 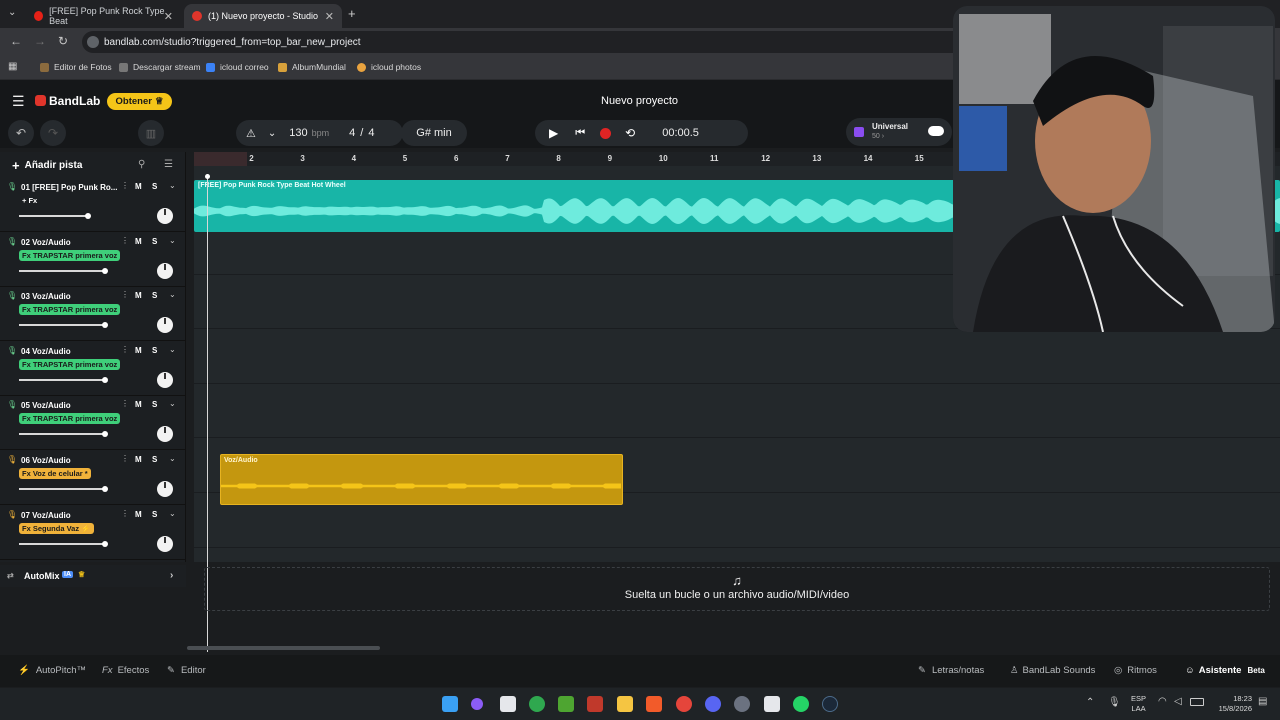 What do you see at coordinates (46, 242) in the screenshot?
I see `track-name: 02 Voz/Audio` at bounding box center [46, 242].